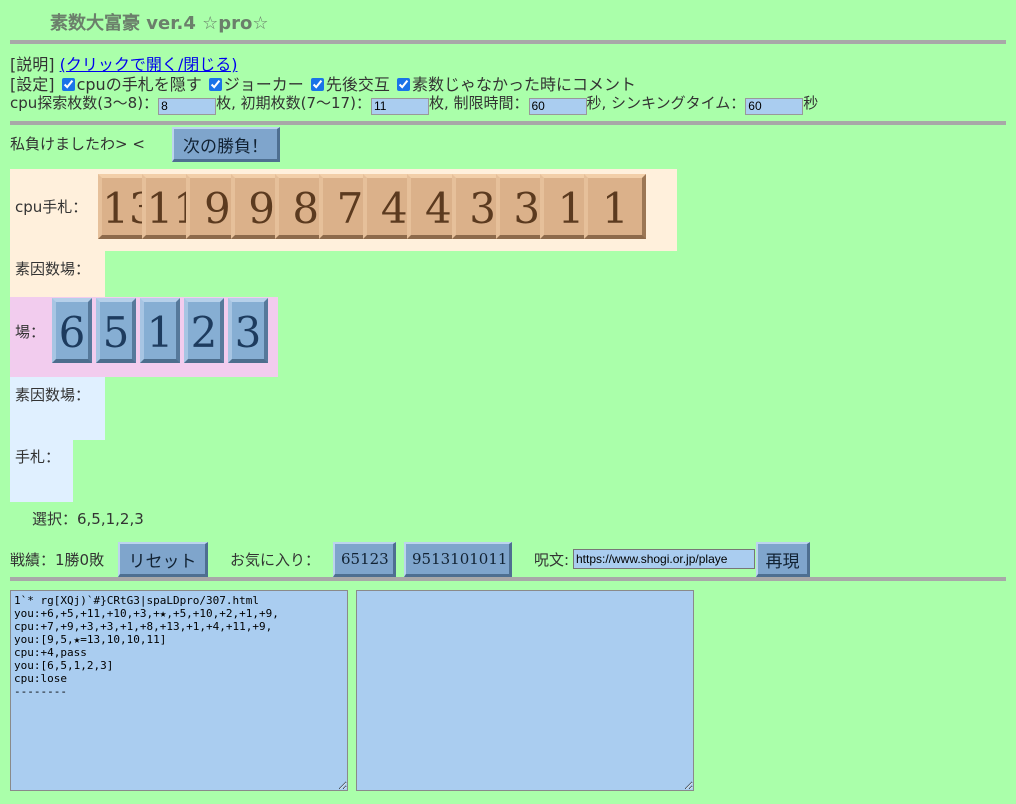 Image resolution: width=1016 pixels, height=804 pixels. Describe the element at coordinates (525, 690) in the screenshot. I see `comment-textarea` at that location.